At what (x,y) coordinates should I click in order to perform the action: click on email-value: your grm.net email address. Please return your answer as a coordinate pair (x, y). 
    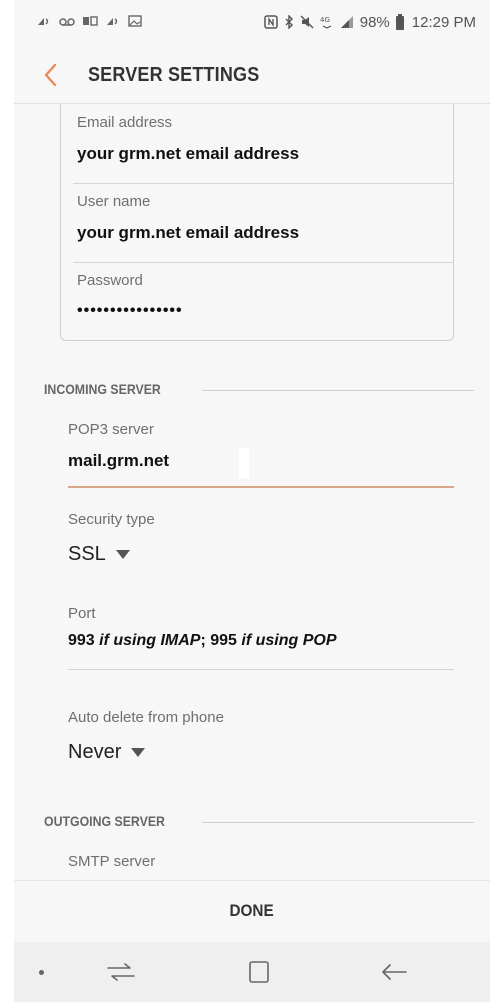
    Looking at the image, I should click on (188, 154).